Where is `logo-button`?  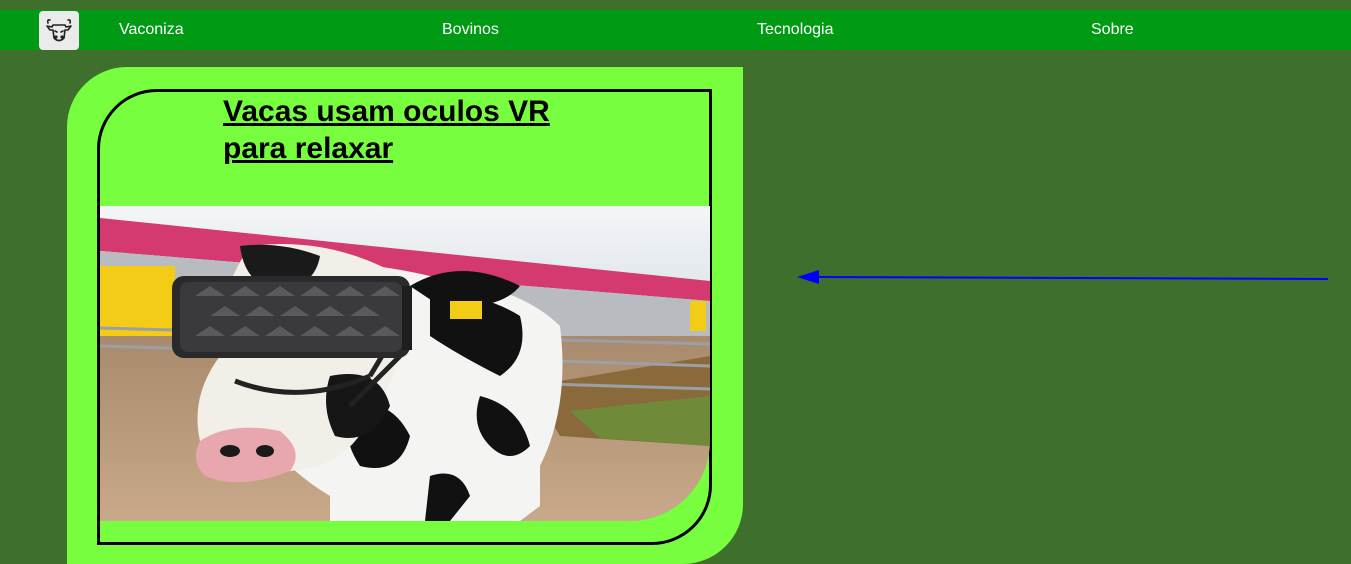 logo-button is located at coordinates (59, 30).